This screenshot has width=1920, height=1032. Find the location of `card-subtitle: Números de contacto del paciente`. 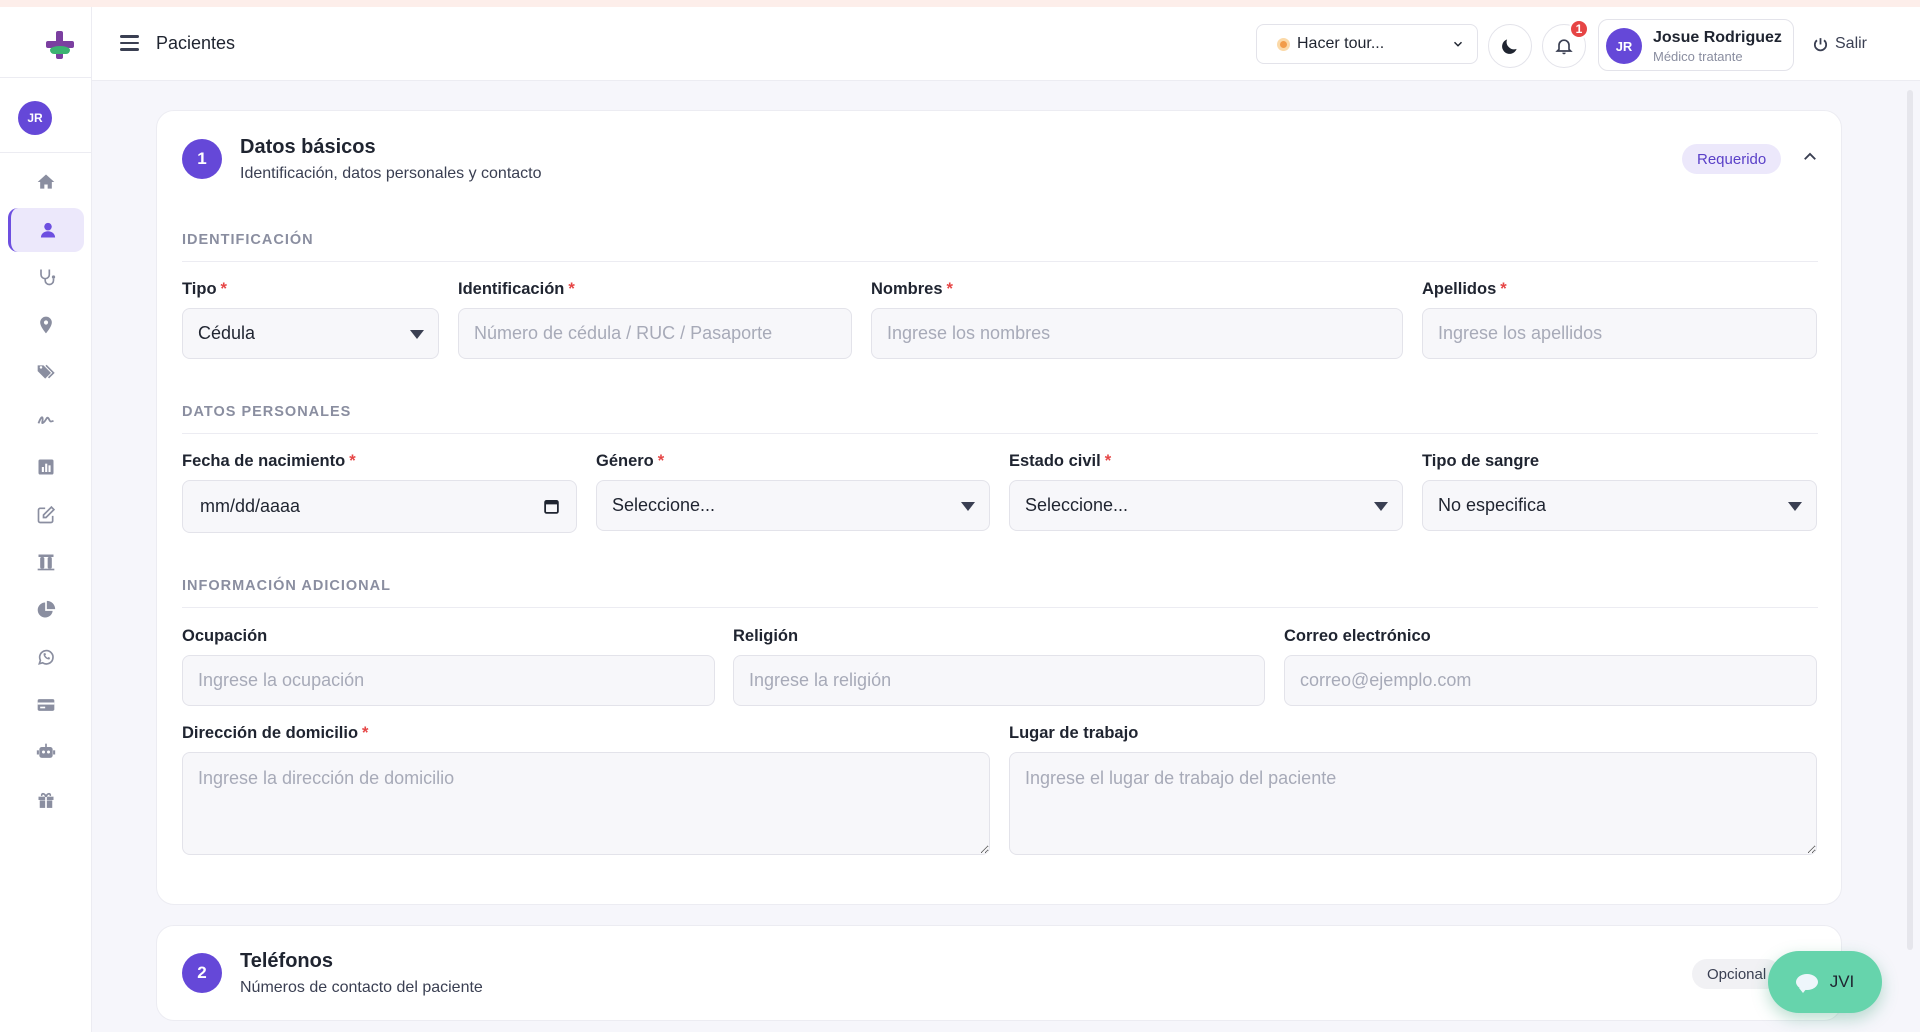

card-subtitle: Números de contacto del paciente is located at coordinates (361, 987).